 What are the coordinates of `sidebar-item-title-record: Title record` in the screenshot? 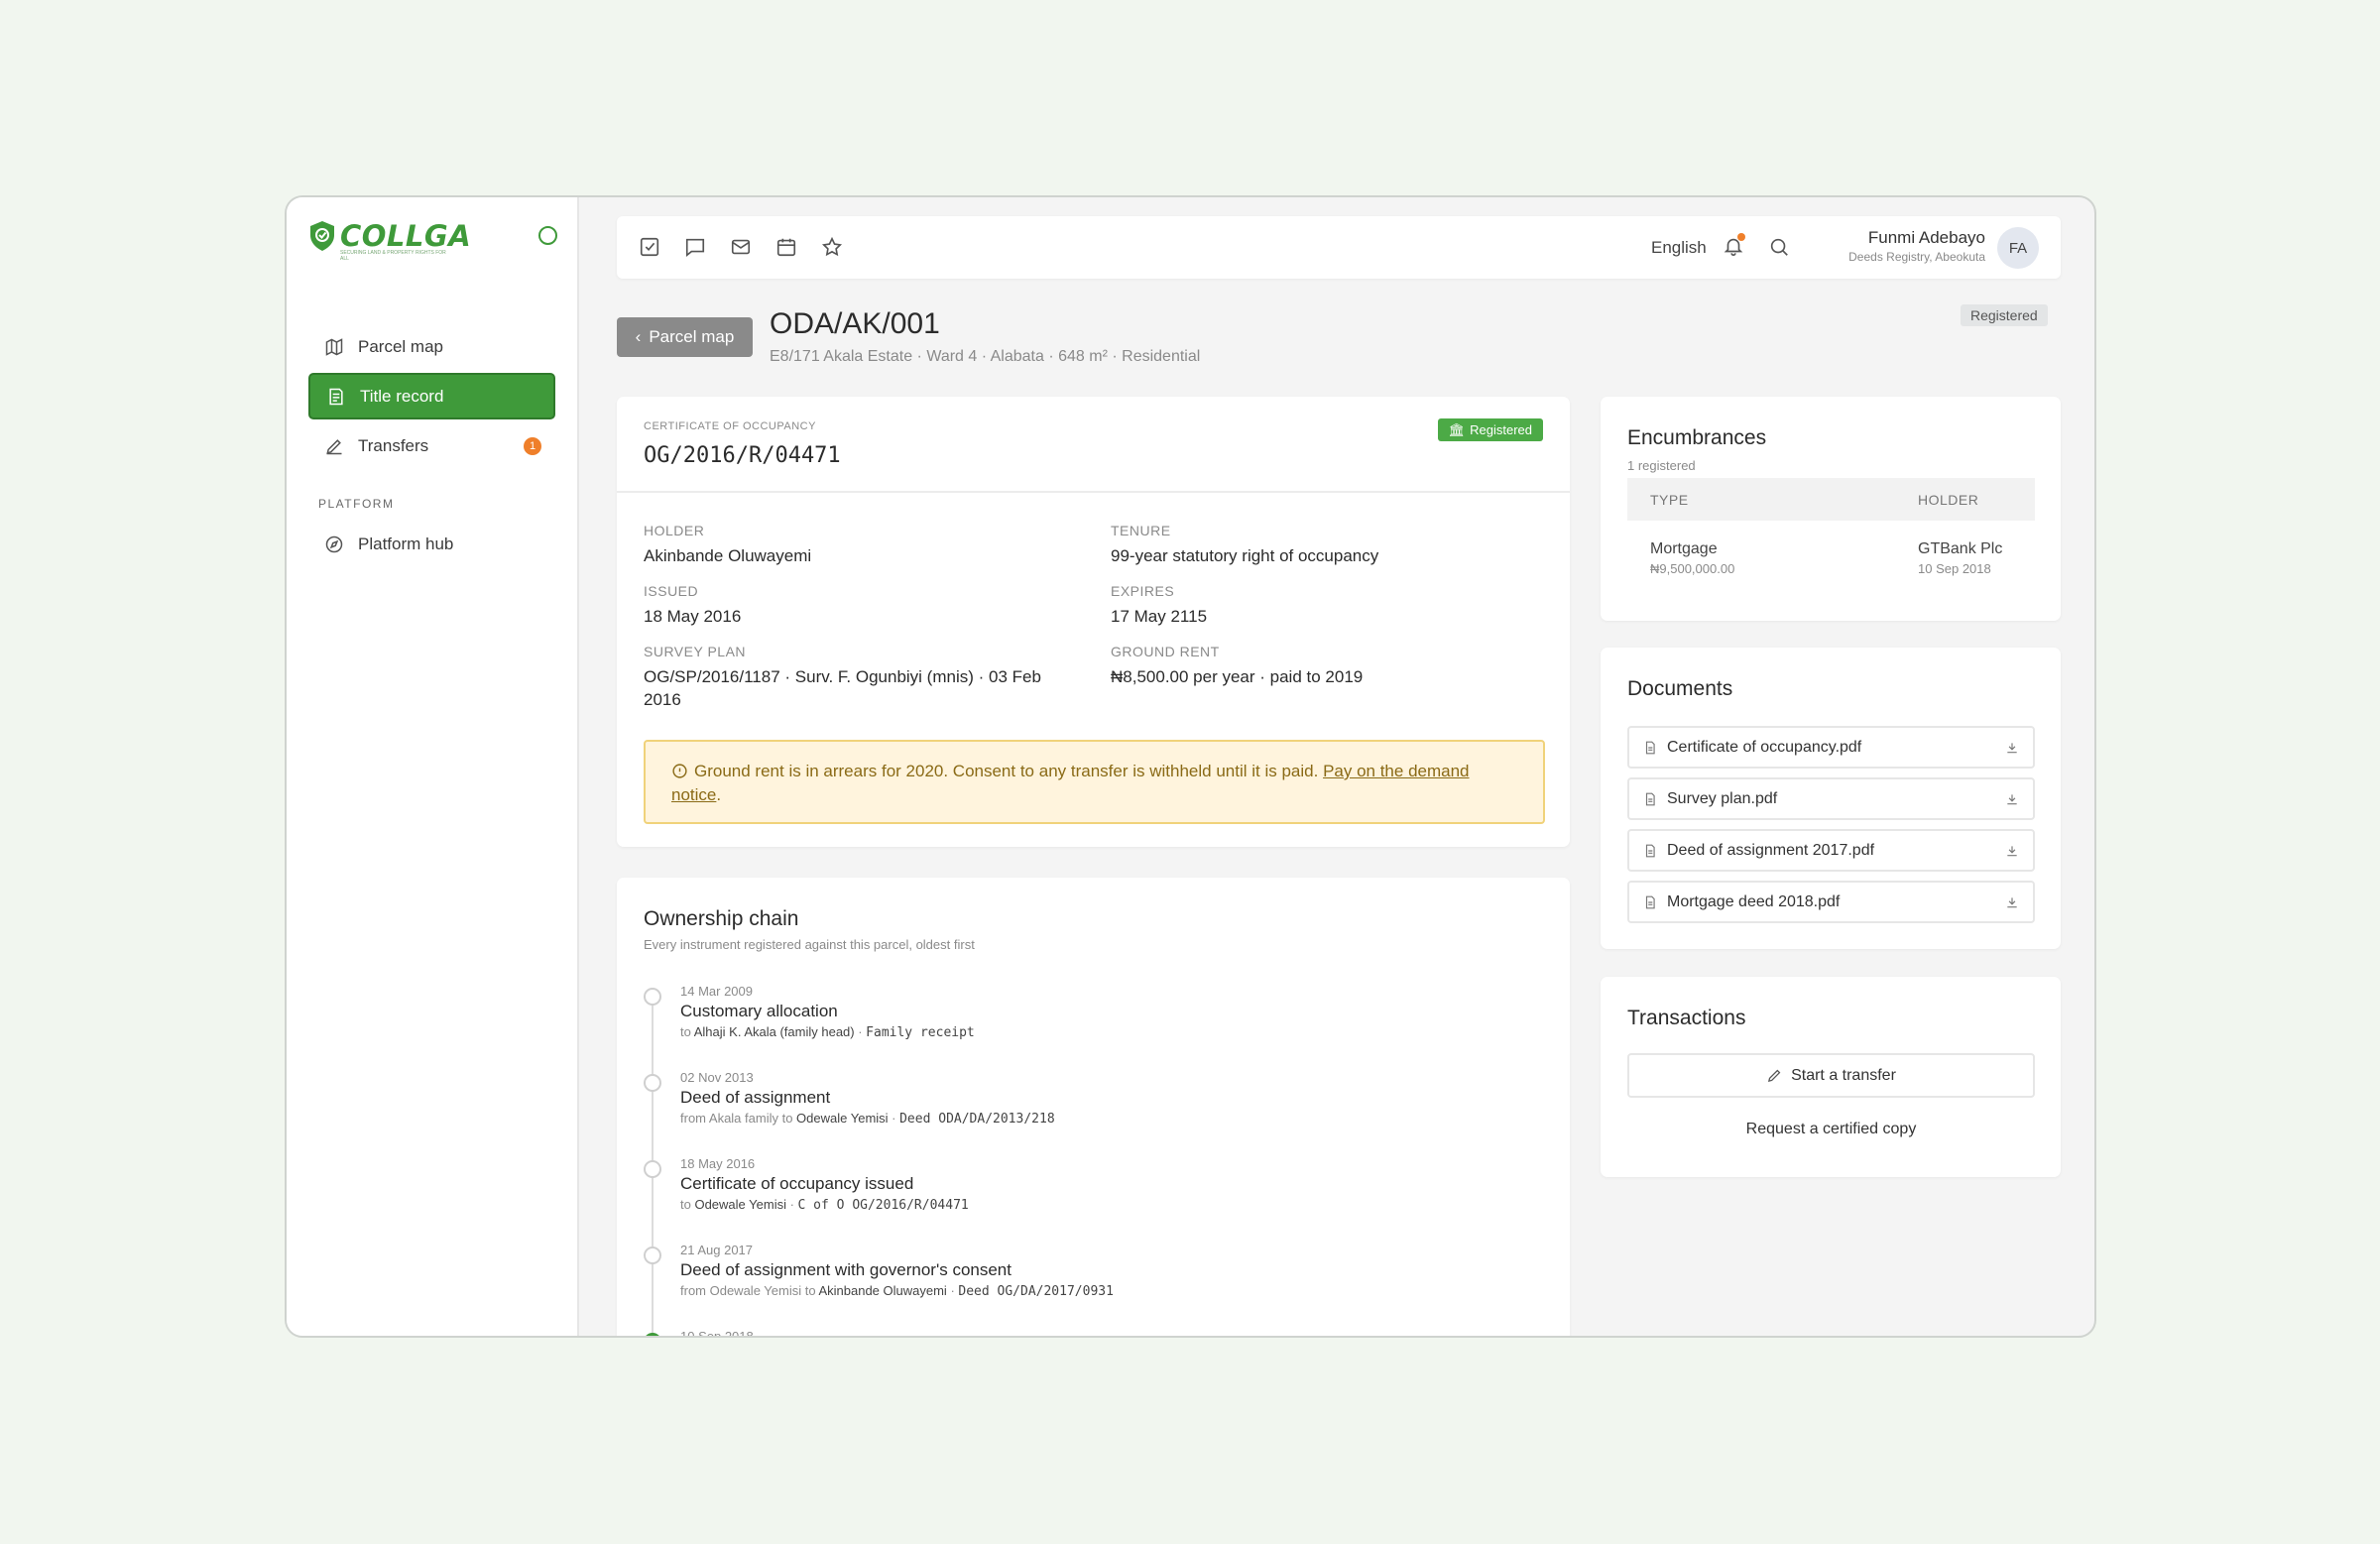 It's located at (431, 396).